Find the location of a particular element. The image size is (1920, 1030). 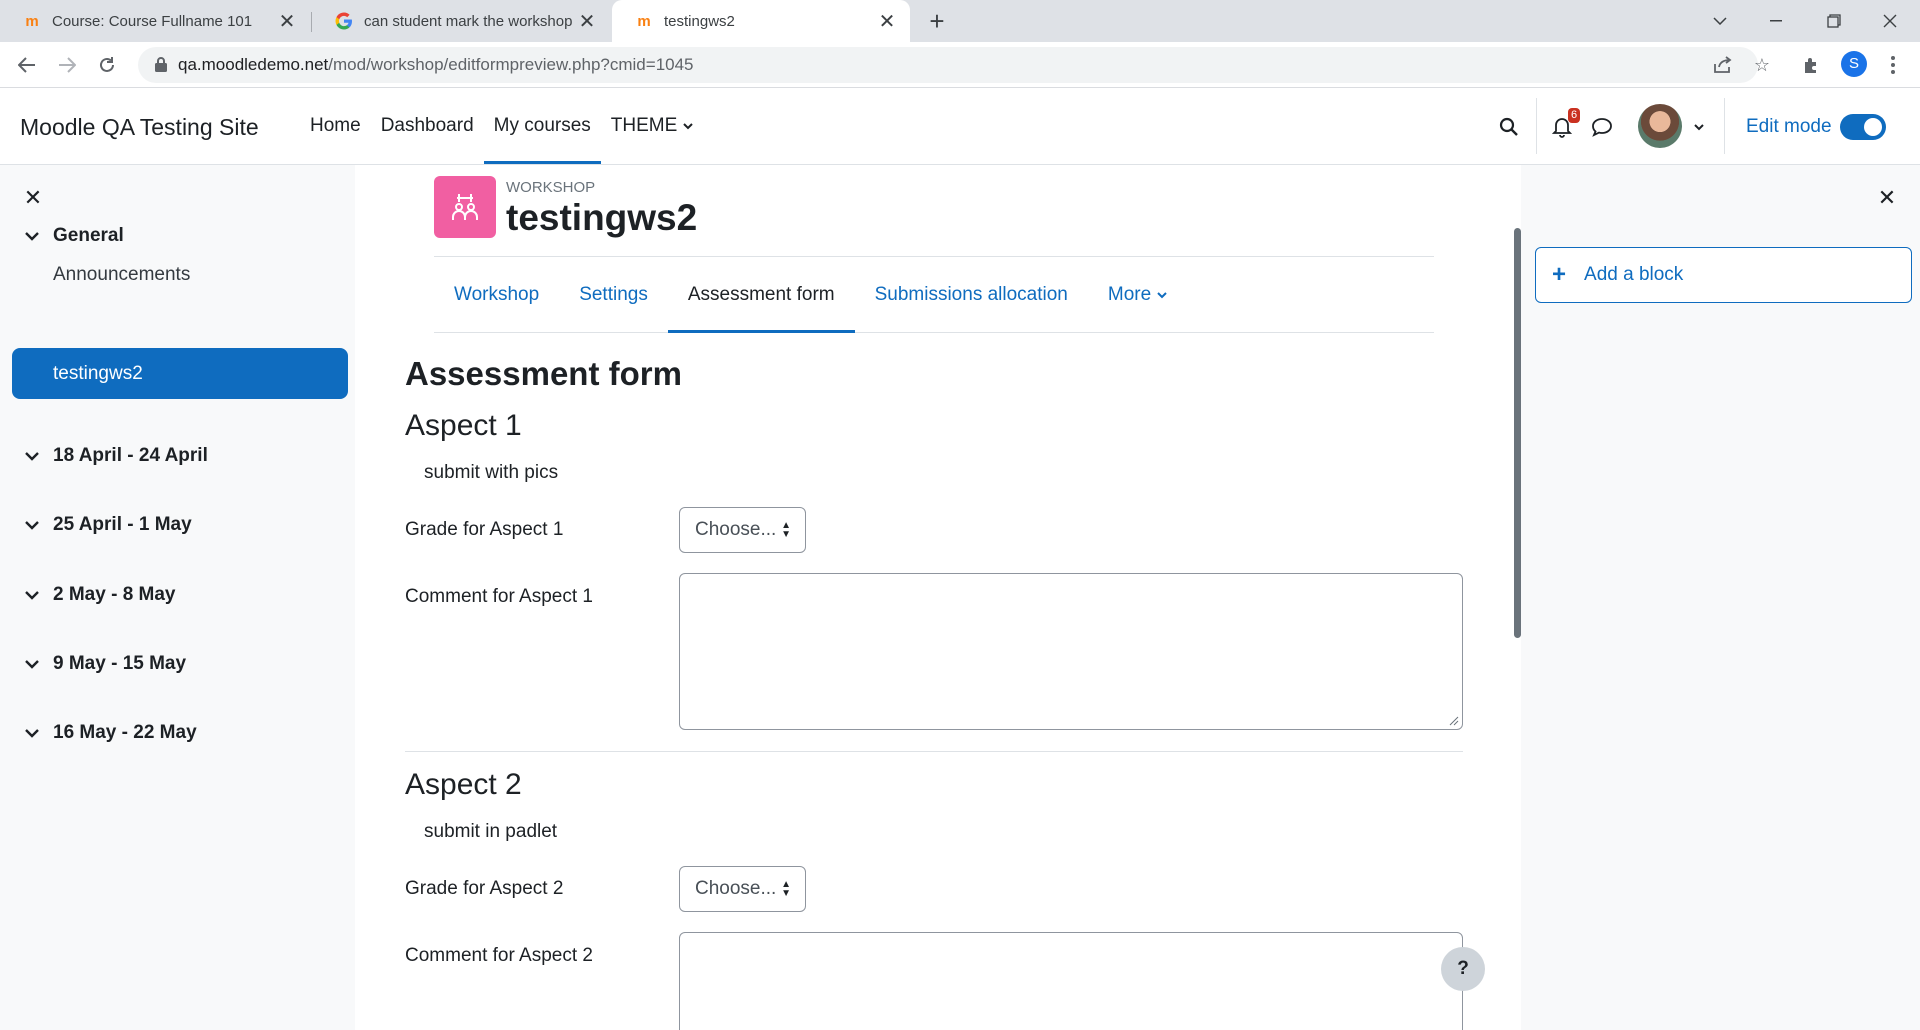

activity-type-label: WORKSHOP is located at coordinates (551, 187).